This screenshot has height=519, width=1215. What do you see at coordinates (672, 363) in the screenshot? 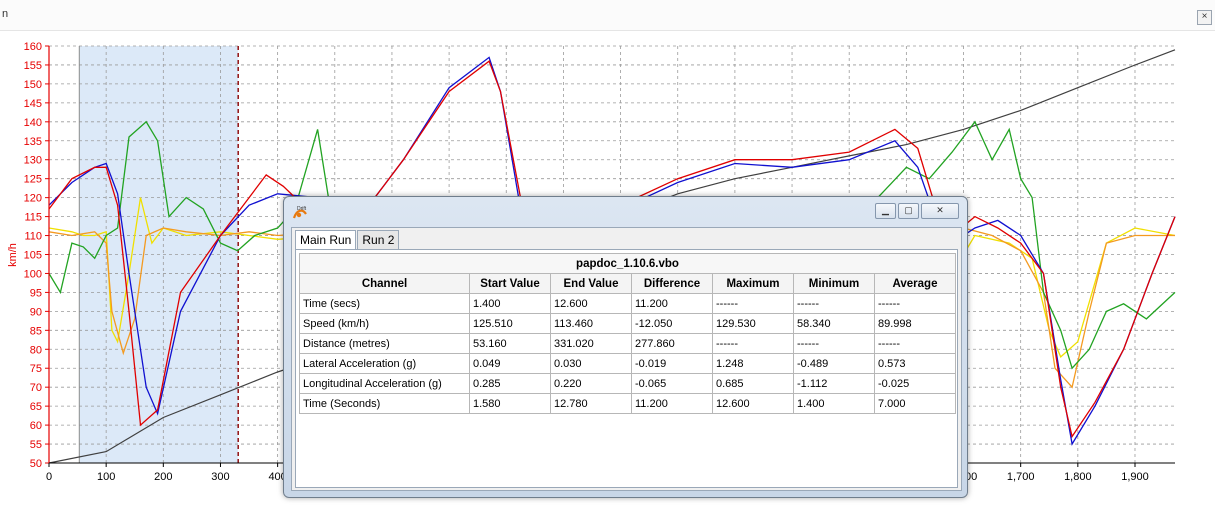
I see `table-cell: -0.019` at bounding box center [672, 363].